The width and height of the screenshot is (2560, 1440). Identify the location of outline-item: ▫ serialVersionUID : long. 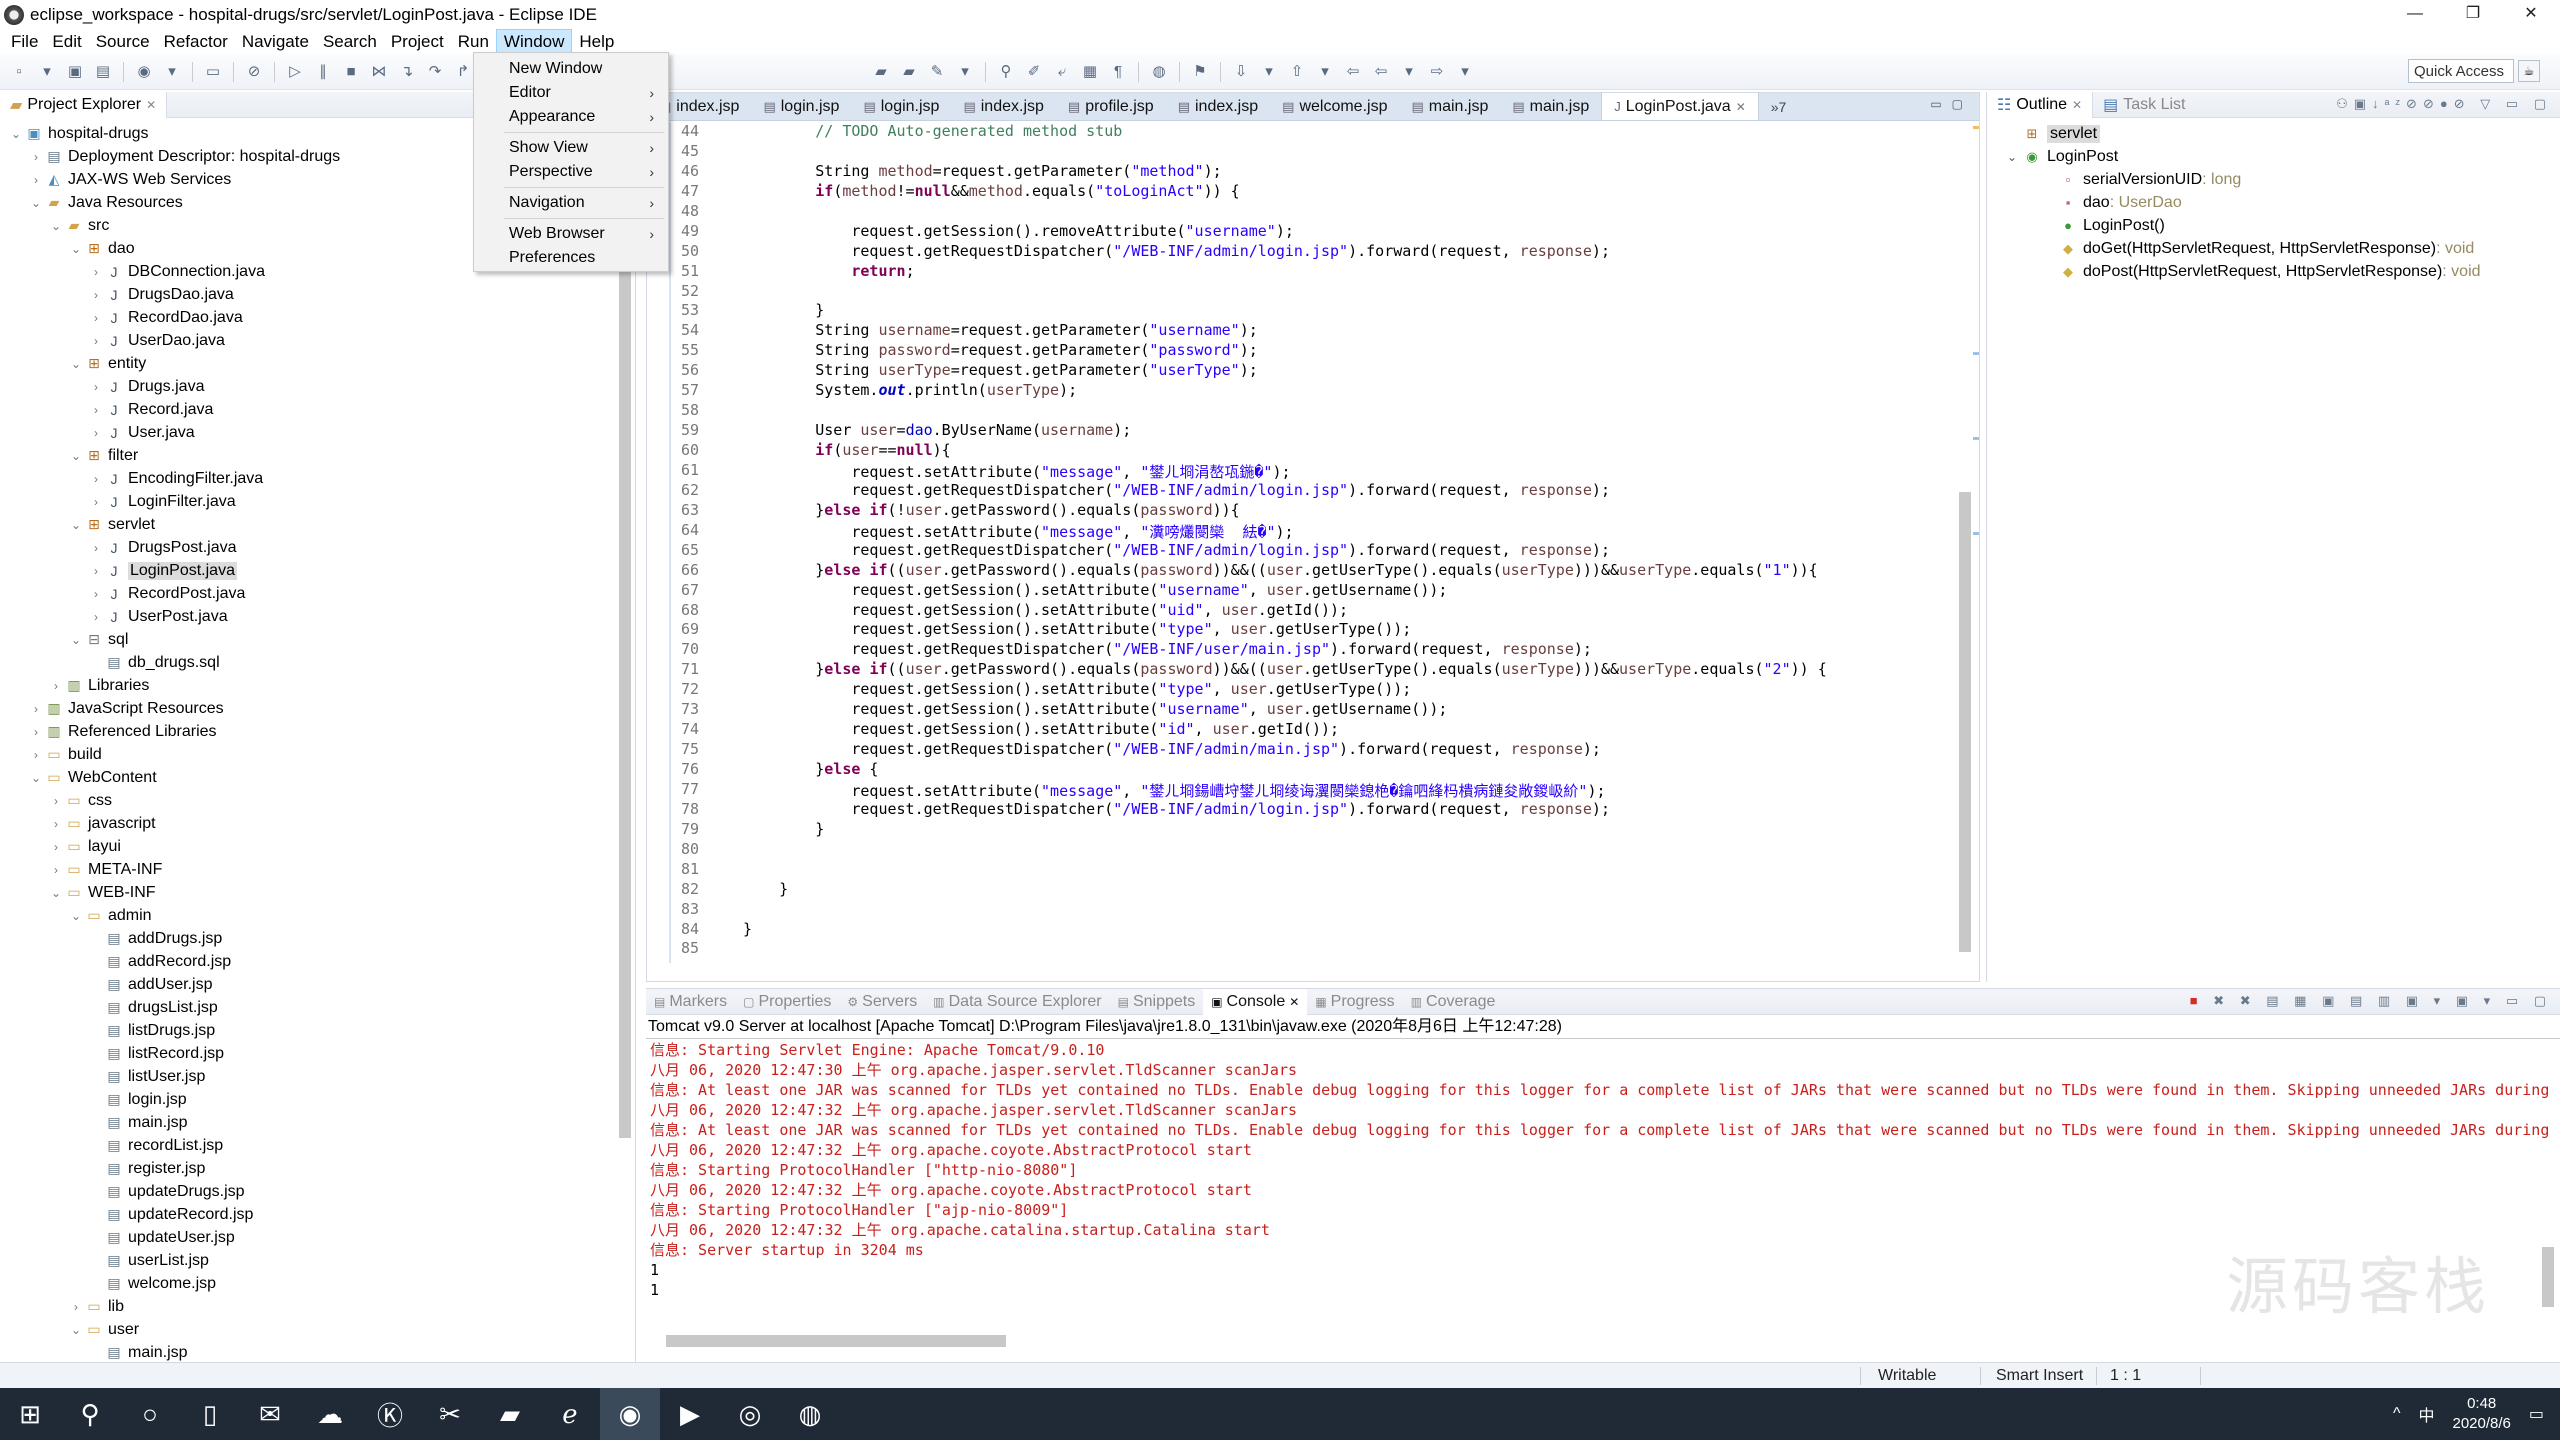
(2273, 179).